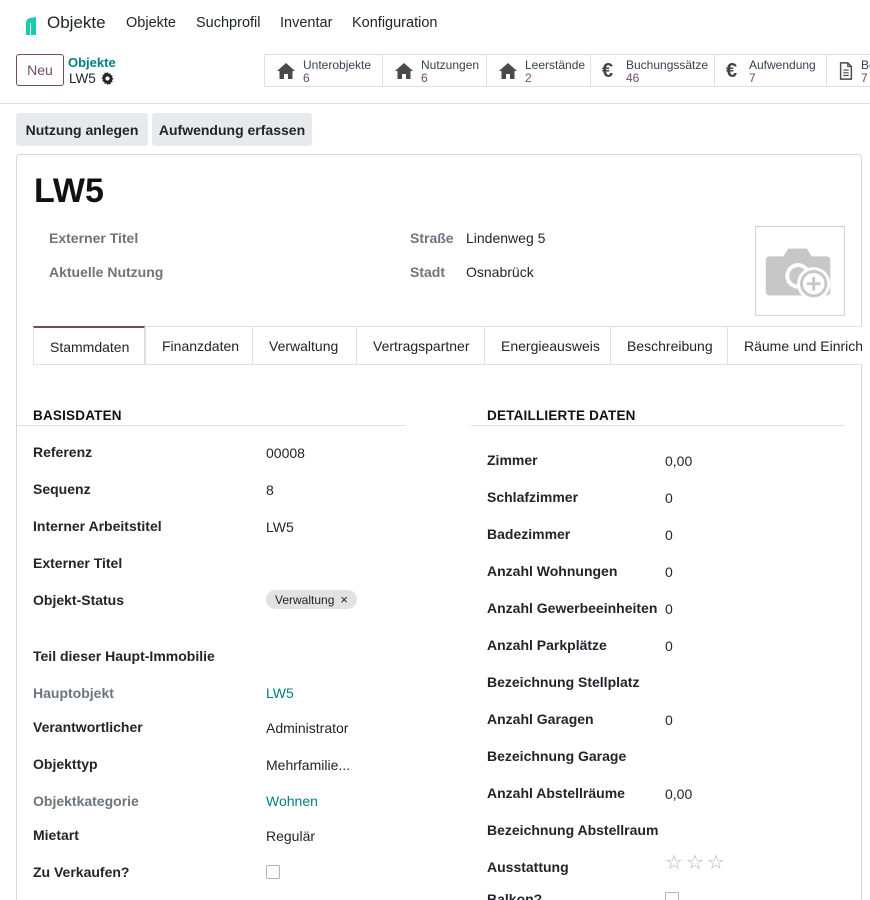 The image size is (870, 900). I want to click on field-value-anzahl-wohnungen: 0, so click(669, 572).